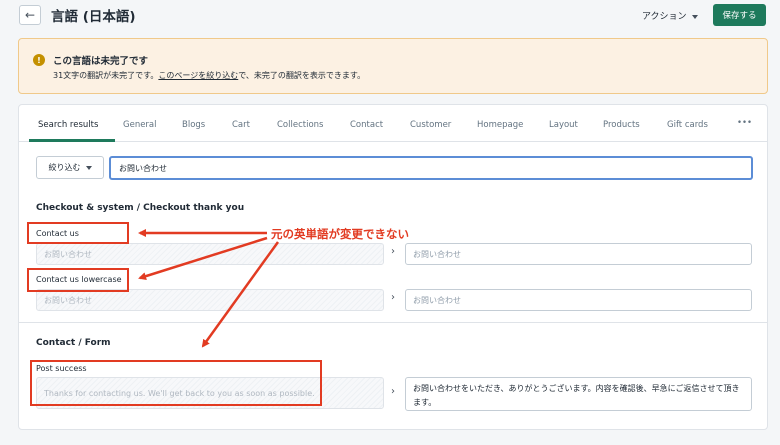 The image size is (780, 445). Describe the element at coordinates (302, 75) in the screenshot. I see `banner-desc-text-end: で、未完了の翻訳を表示できます。` at that location.